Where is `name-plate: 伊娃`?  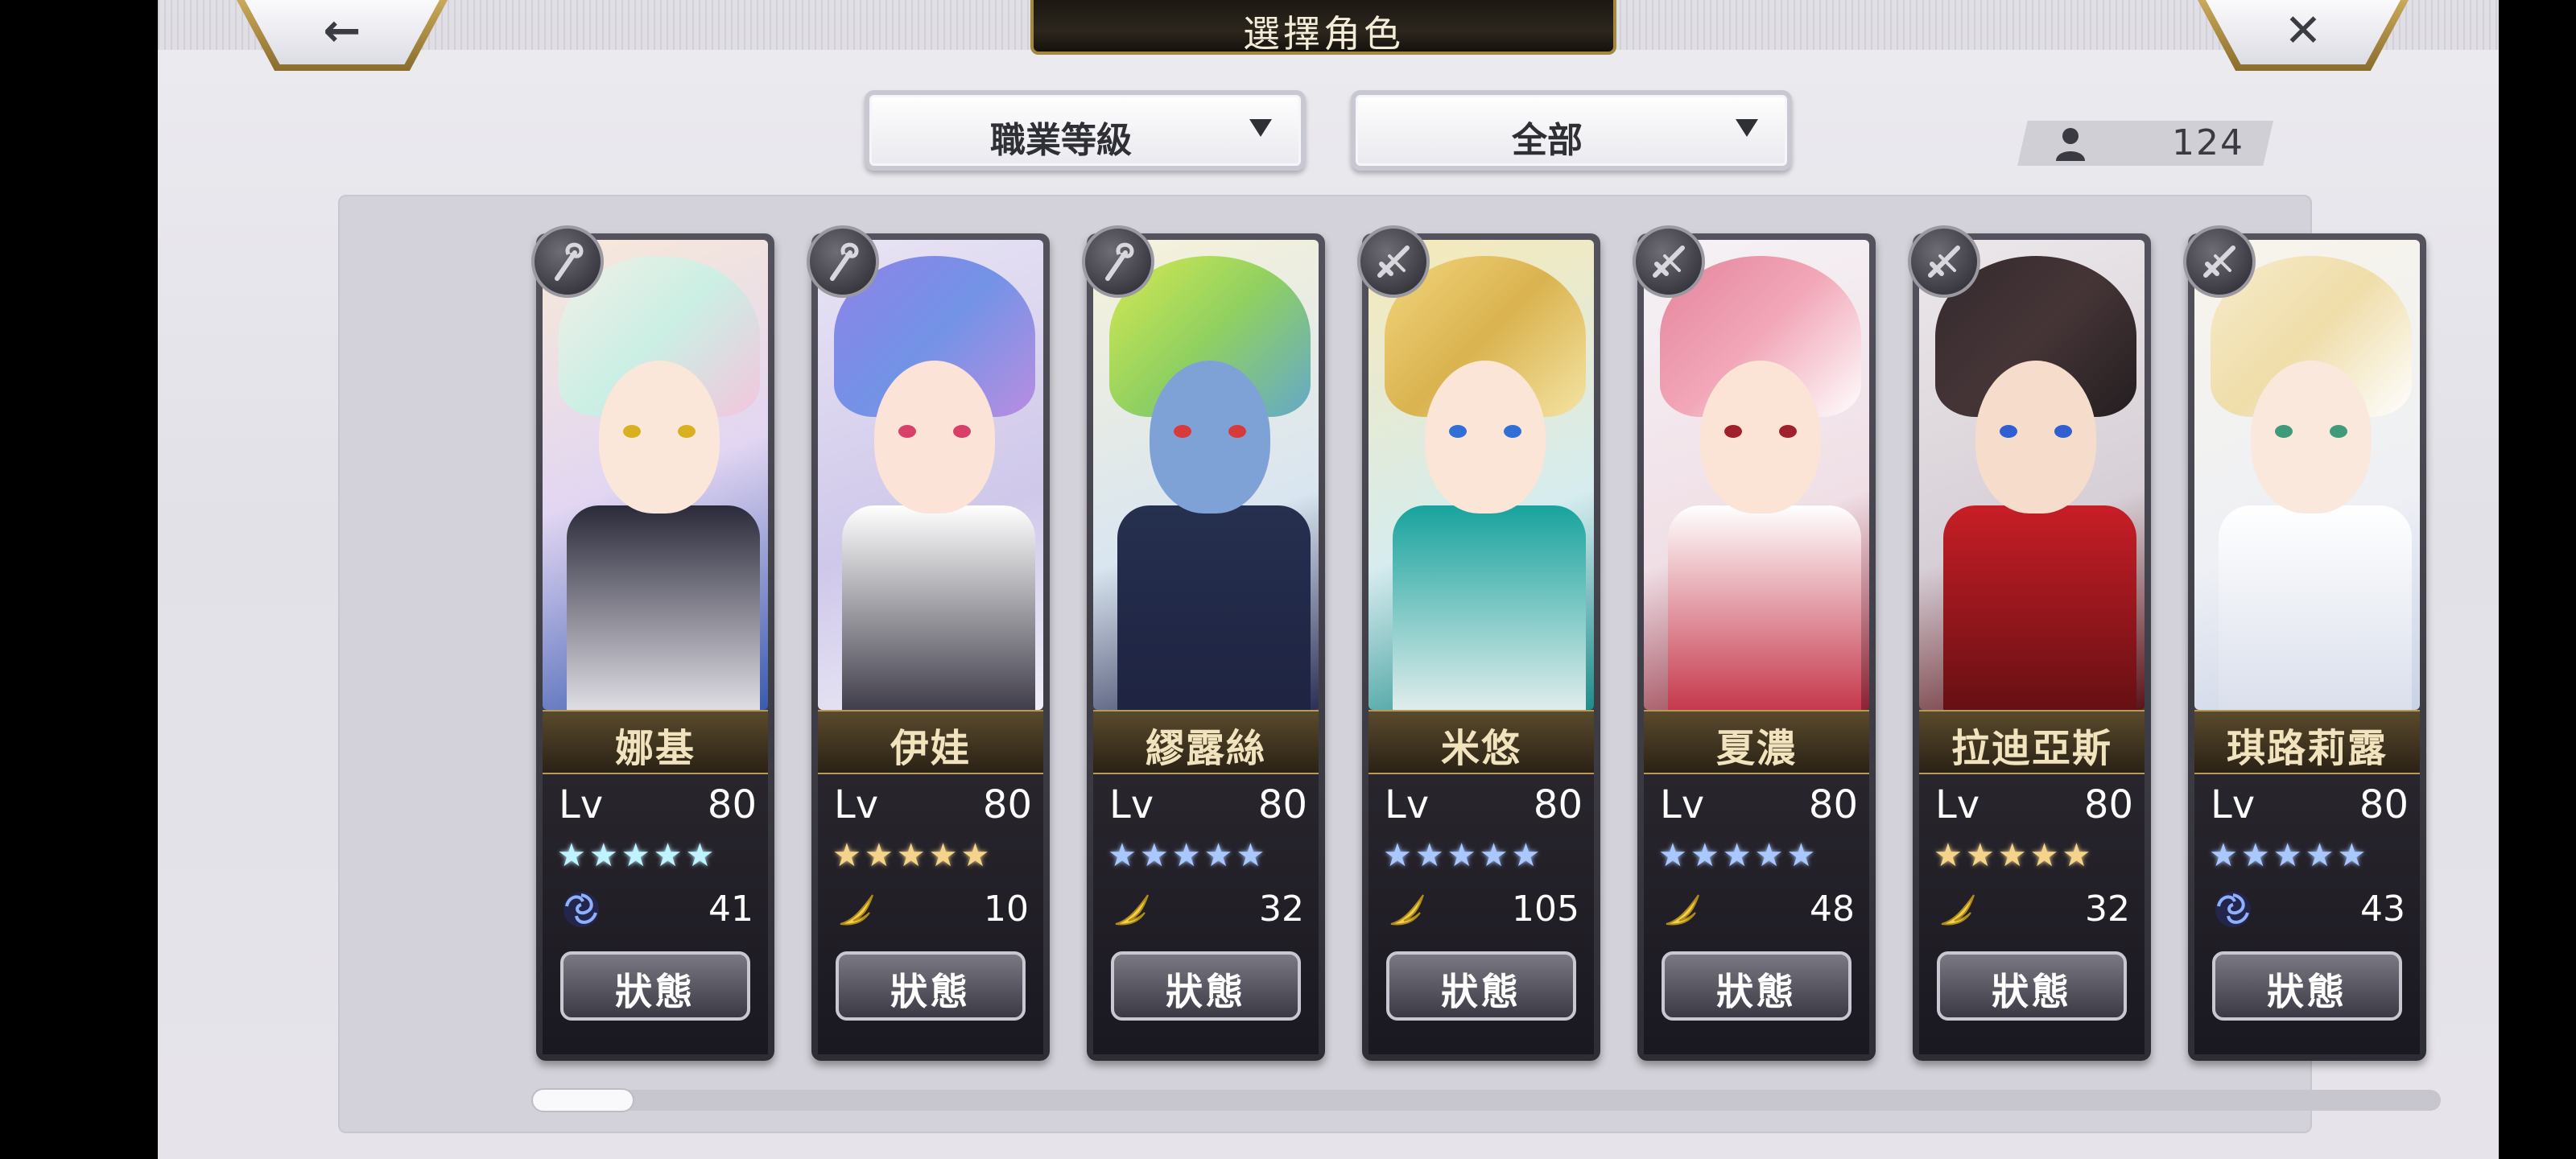
name-plate: 伊娃 is located at coordinates (930, 742).